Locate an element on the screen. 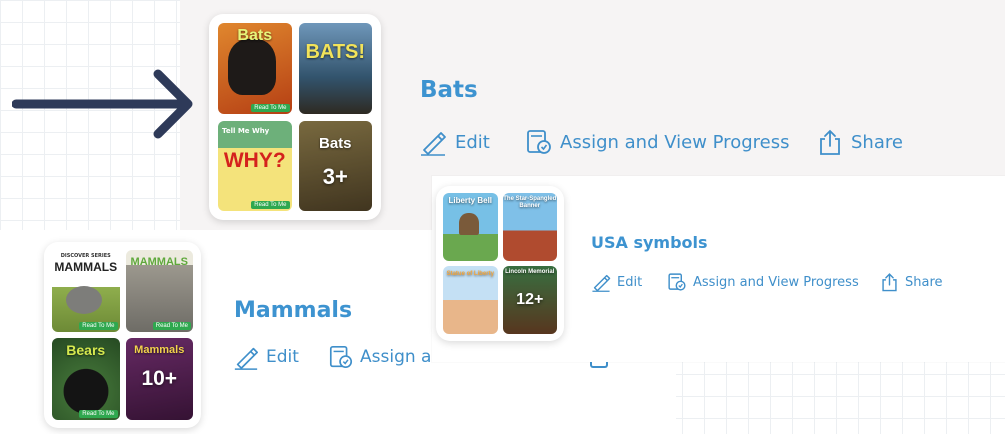  liberty-bell-image is located at coordinates (469, 224).